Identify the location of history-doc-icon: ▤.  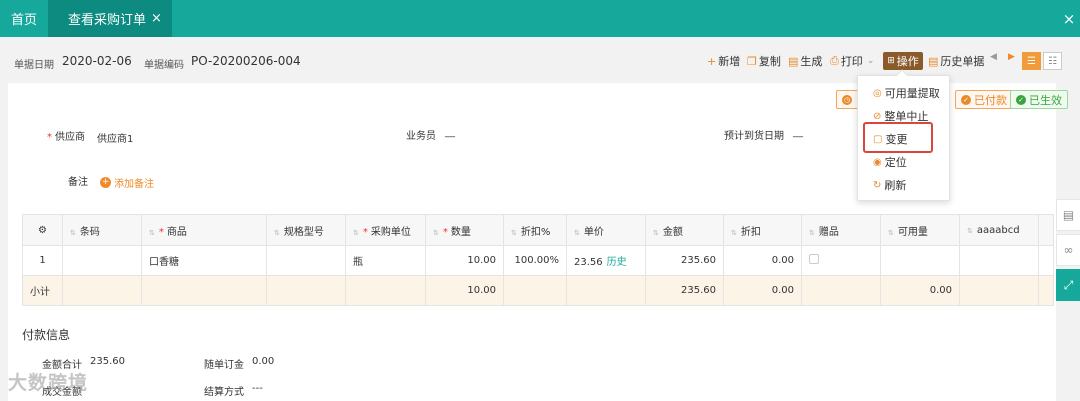
(933, 61).